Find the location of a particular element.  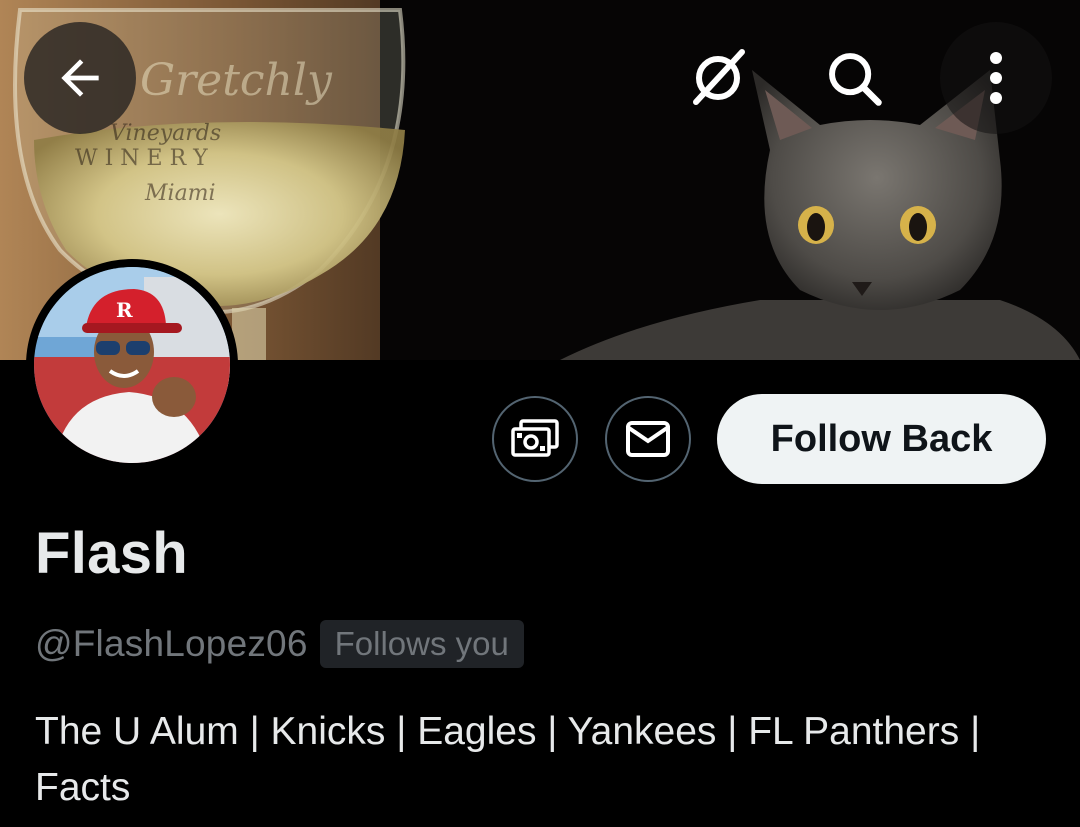

glass-engraving-3: W I N E R Y is located at coordinates (141, 158).